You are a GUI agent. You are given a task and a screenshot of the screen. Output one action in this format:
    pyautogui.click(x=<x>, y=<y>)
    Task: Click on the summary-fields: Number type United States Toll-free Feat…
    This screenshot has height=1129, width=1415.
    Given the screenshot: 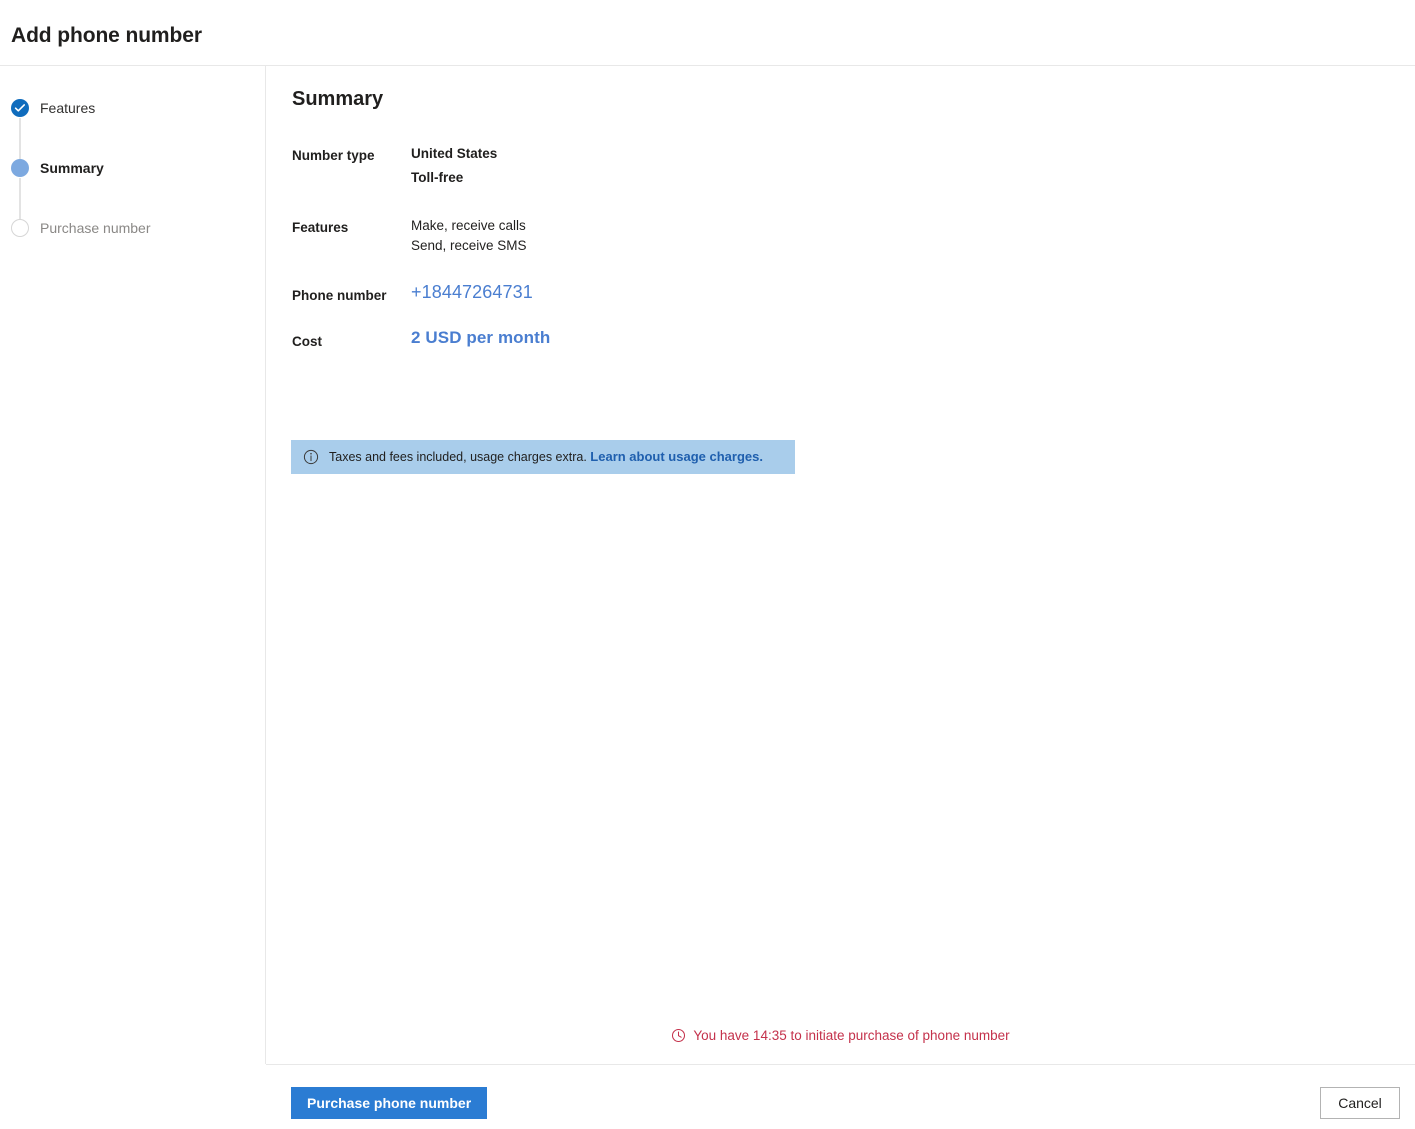 What is the action you would take?
    pyautogui.click(x=572, y=248)
    